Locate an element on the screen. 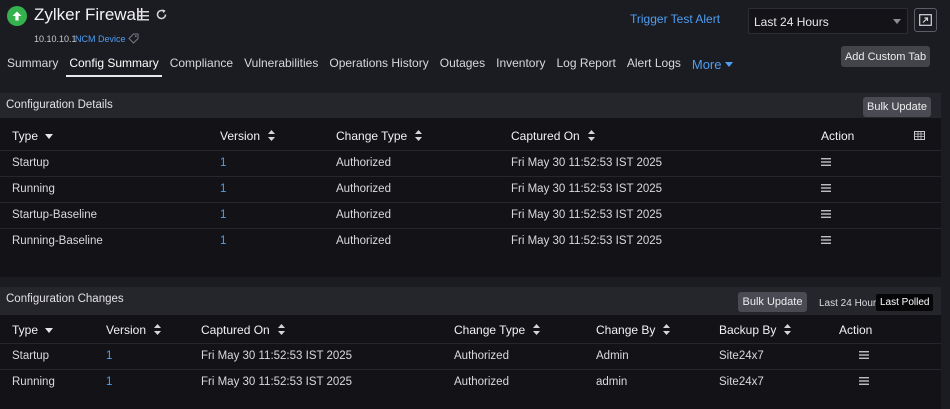 The width and height of the screenshot is (950, 409). tab-more: More is located at coordinates (709, 66).